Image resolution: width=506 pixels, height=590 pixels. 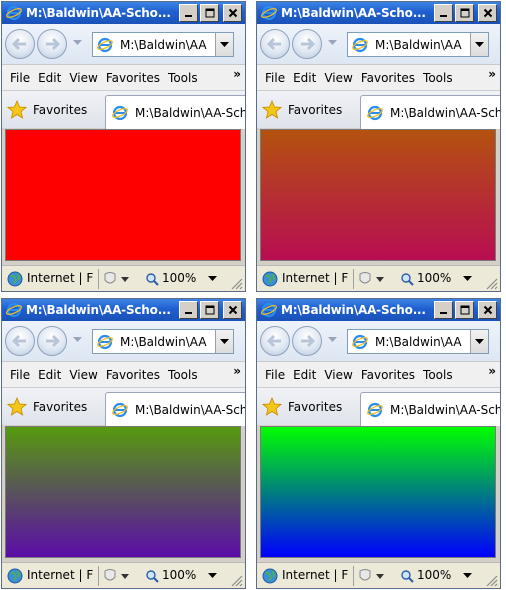 What do you see at coordinates (123, 492) in the screenshot?
I see `page-content-gradient` at bounding box center [123, 492].